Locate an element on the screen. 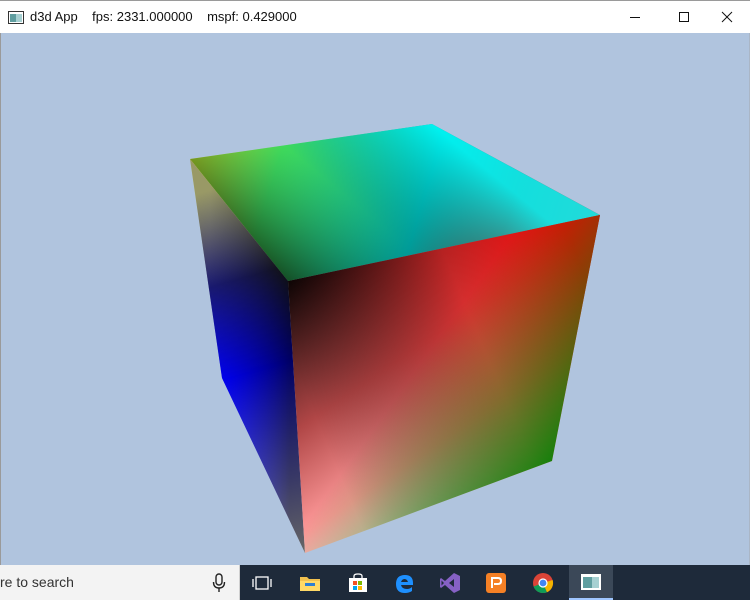  taskbar-edge is located at coordinates (404, 582).